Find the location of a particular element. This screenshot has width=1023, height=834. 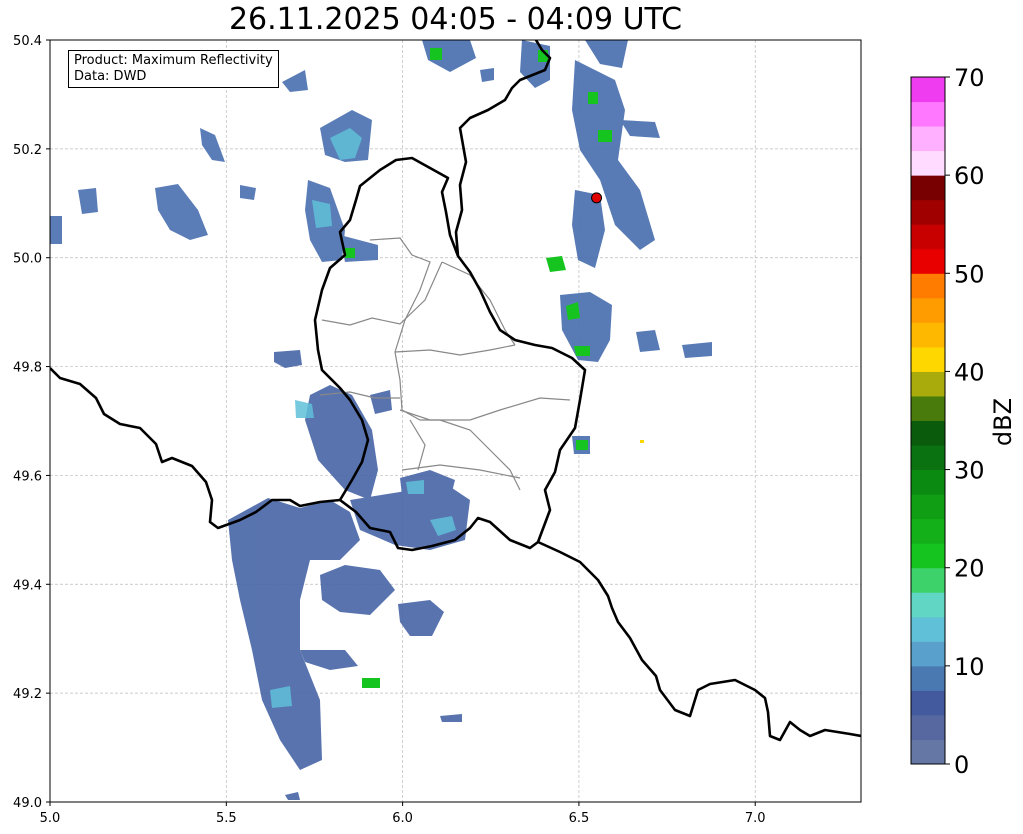

colorbar-label: dBZ is located at coordinates (1003, 422).